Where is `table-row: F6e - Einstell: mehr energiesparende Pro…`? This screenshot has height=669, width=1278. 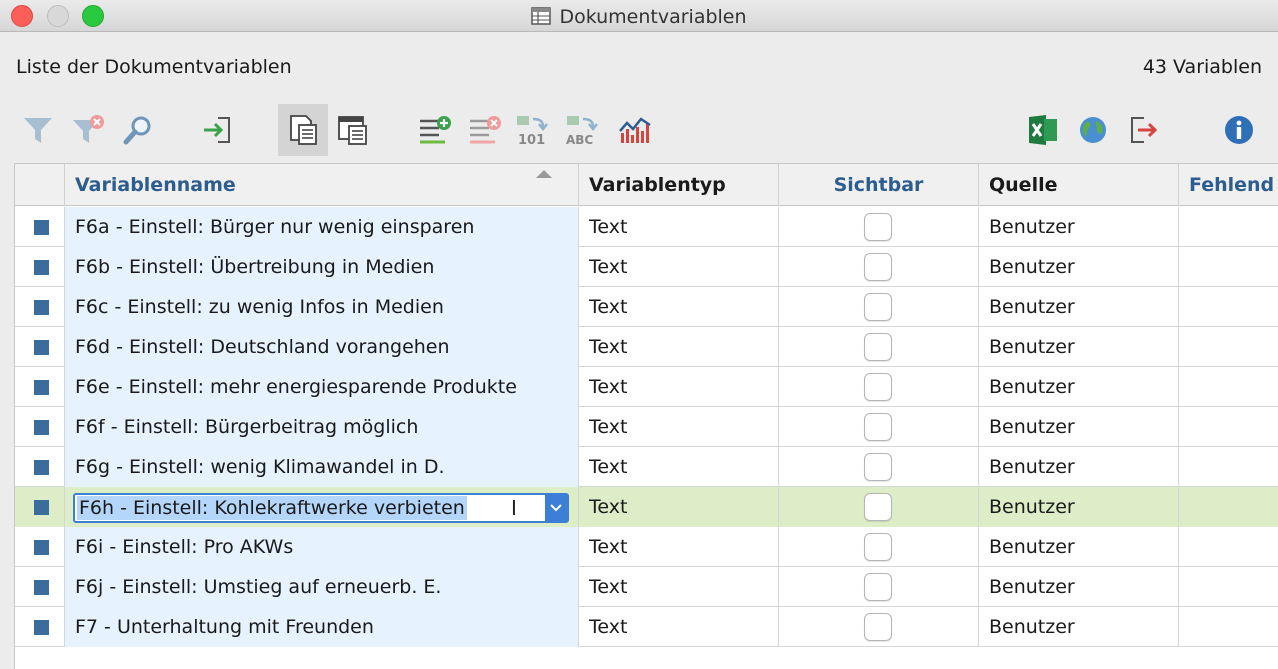 table-row: F6e - Einstell: mehr energiesparende Pro… is located at coordinates (646, 387).